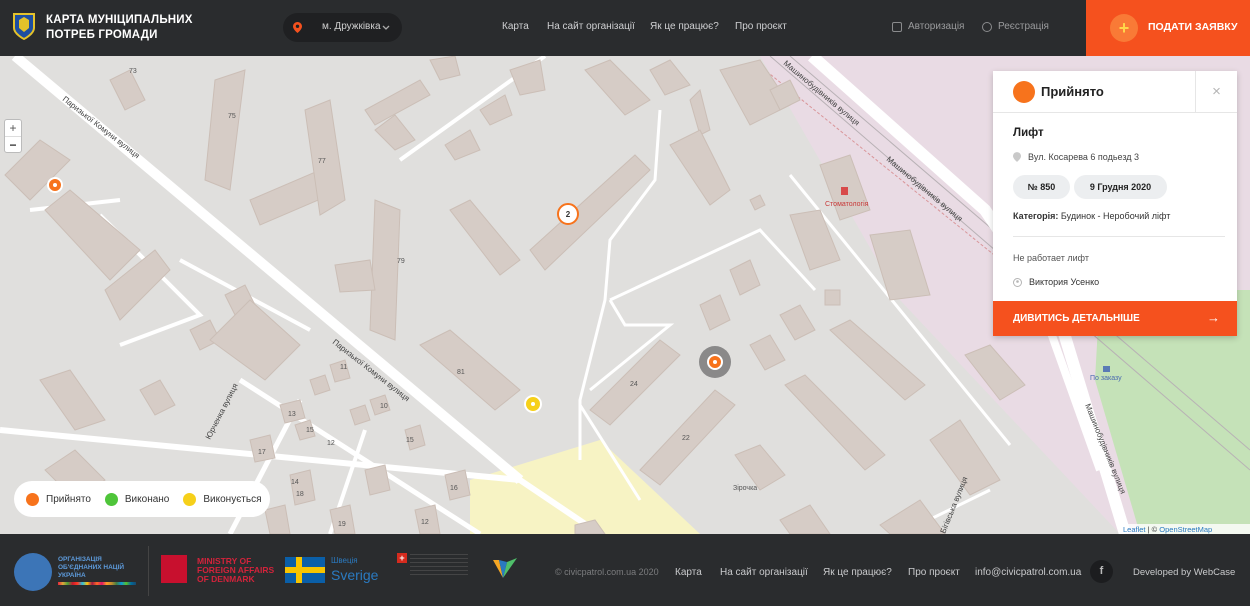  Describe the element at coordinates (688, 572) in the screenshot. I see `footer-link-map: Карта` at that location.